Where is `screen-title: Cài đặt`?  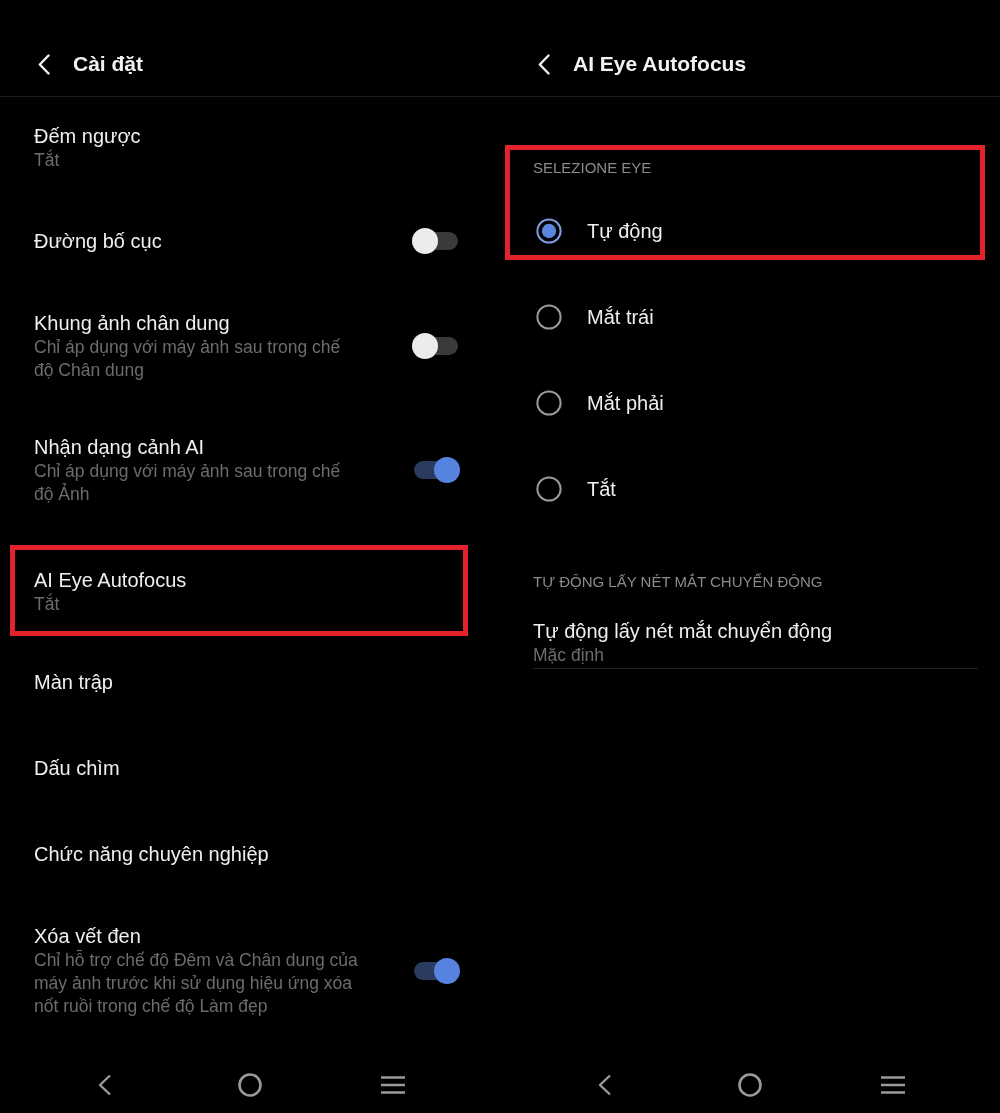
screen-title: Cài đặt is located at coordinates (108, 64).